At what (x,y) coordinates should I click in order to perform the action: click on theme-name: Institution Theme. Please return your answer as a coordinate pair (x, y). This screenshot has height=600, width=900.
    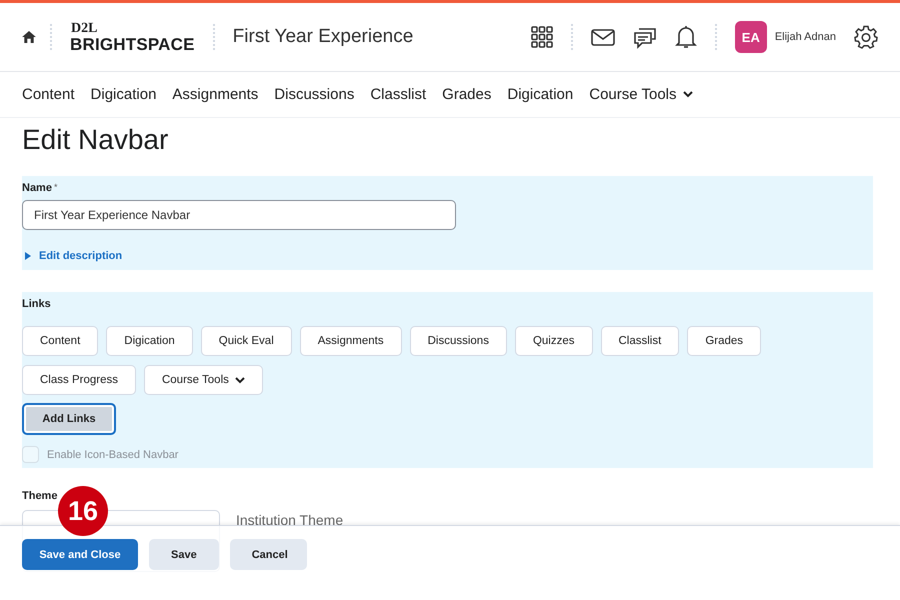
    Looking at the image, I should click on (290, 520).